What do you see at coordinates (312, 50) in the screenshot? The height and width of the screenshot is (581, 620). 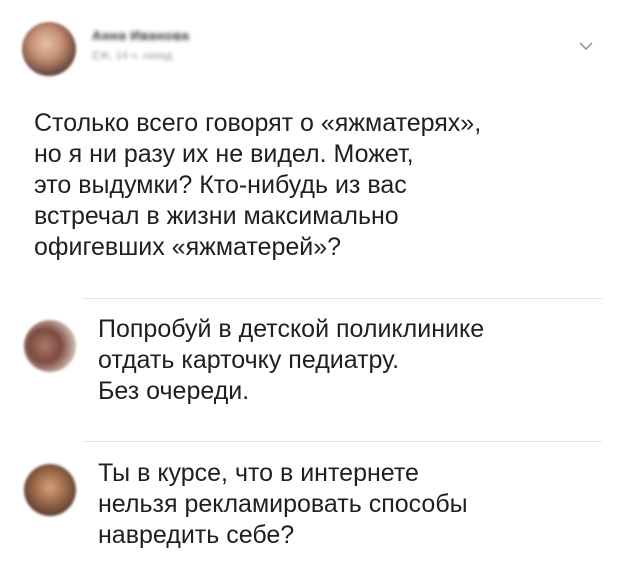 I see `post-header: Анна Иванова ЕЖ, 14 ч. назад` at bounding box center [312, 50].